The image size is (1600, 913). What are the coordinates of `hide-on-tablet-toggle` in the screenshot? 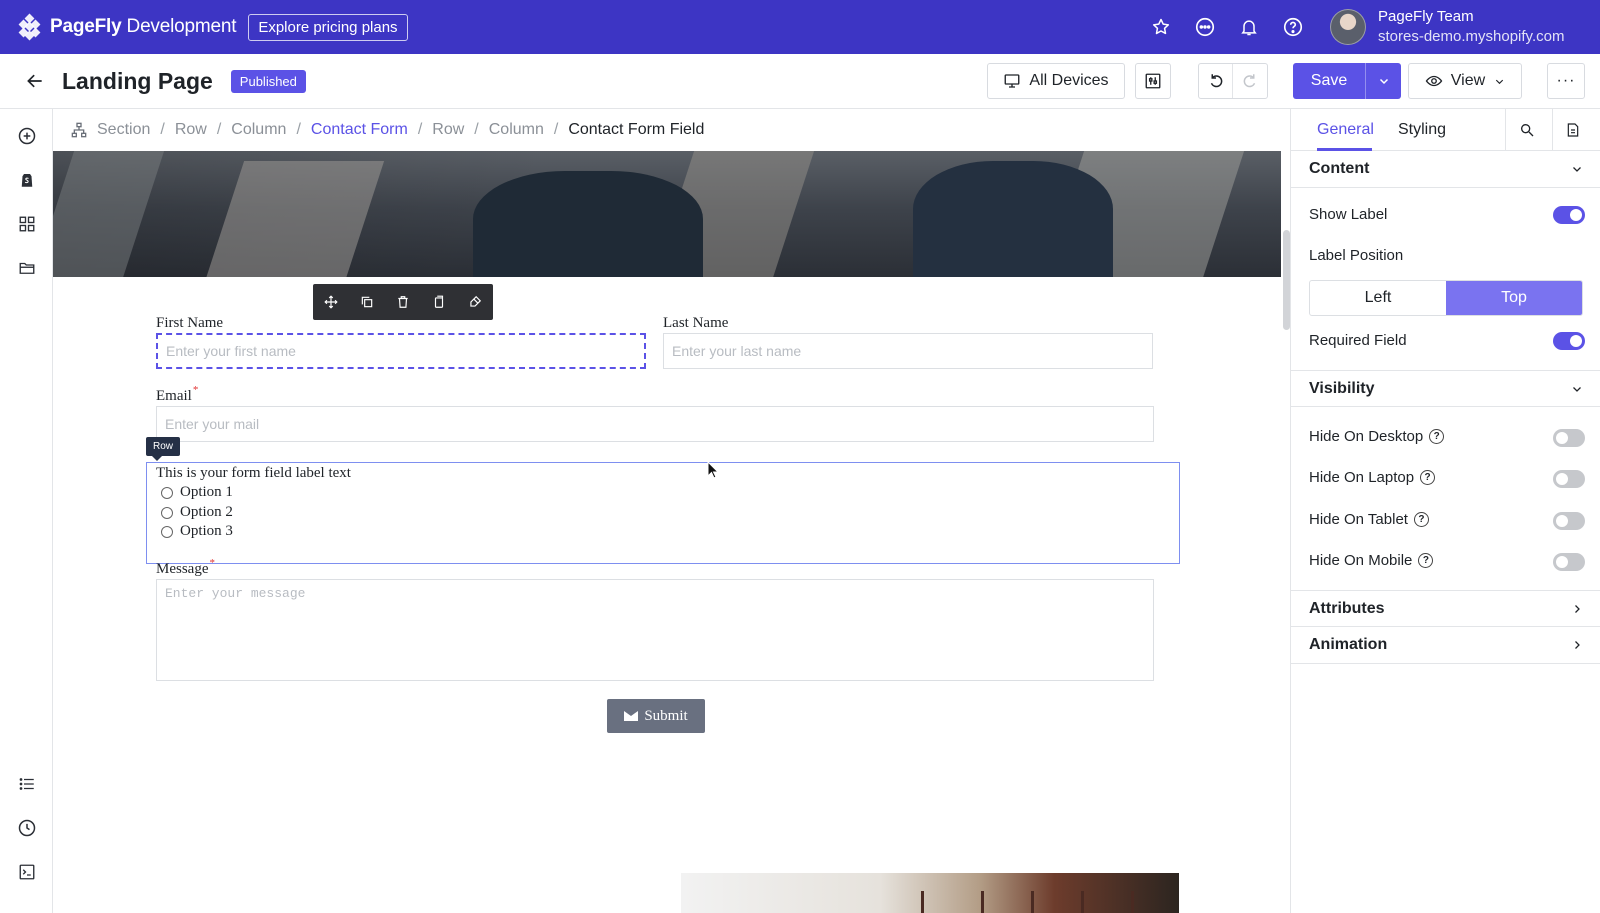 It's located at (1569, 521).